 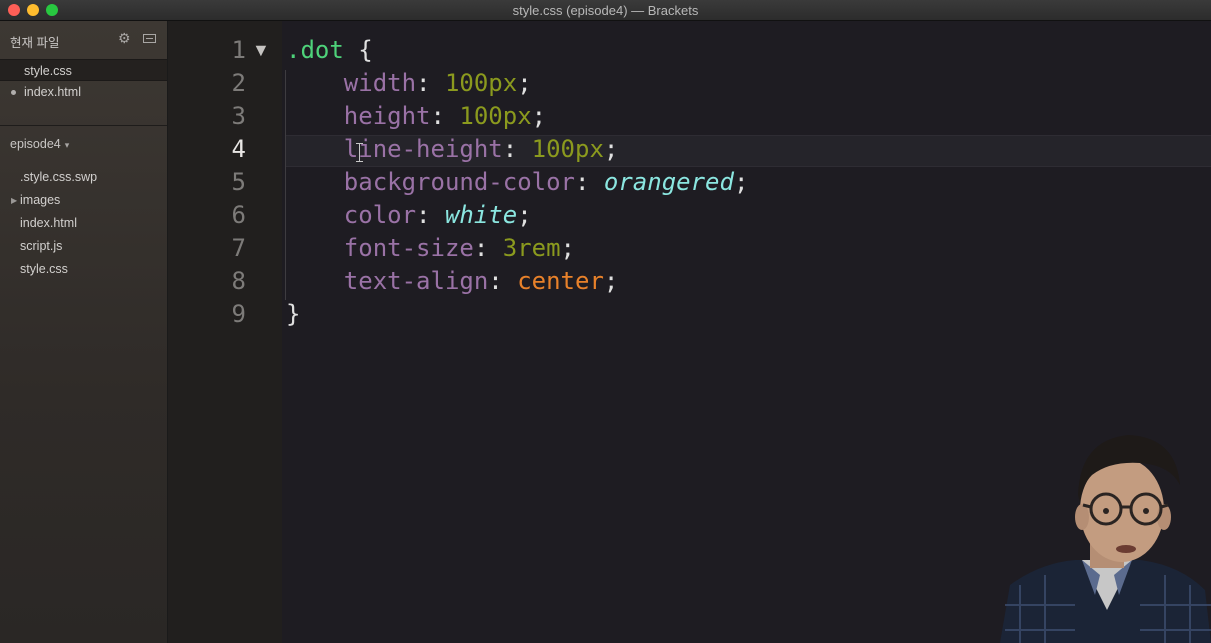 I want to click on window-title: style.css (episode4) — Brackets, so click(x=605, y=10).